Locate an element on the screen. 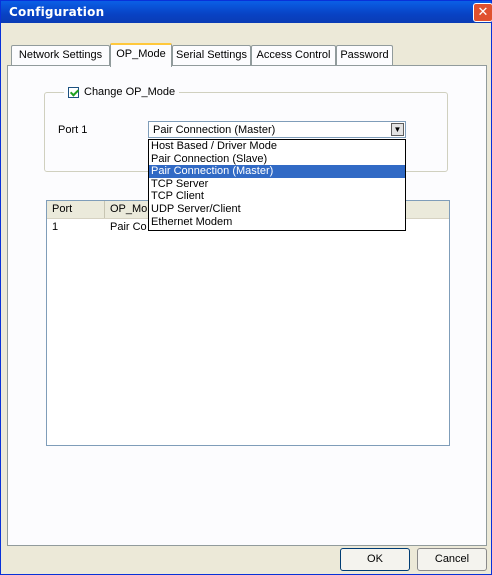 The width and height of the screenshot is (492, 575). column-port: Port is located at coordinates (76, 209).